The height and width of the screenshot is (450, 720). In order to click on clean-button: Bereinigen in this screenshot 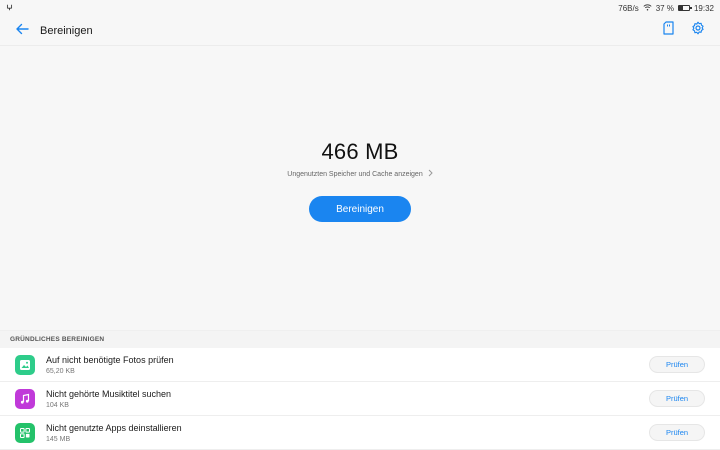, I will do `click(360, 209)`.